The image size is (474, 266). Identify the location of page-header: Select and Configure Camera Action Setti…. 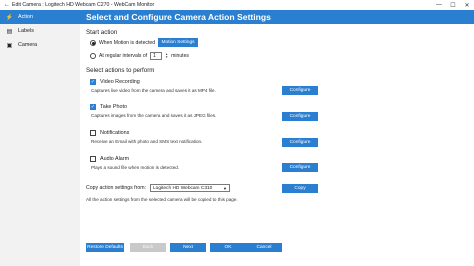
(277, 17).